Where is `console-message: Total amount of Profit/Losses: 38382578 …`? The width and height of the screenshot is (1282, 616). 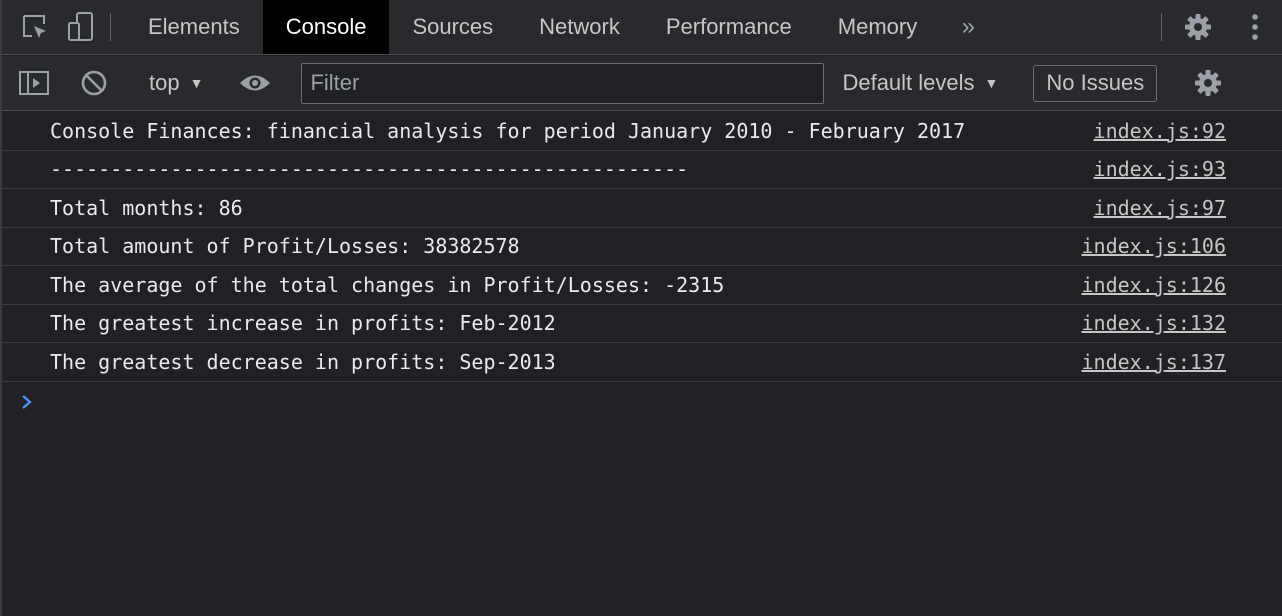 console-message: Total amount of Profit/Losses: 38382578 … is located at coordinates (642, 247).